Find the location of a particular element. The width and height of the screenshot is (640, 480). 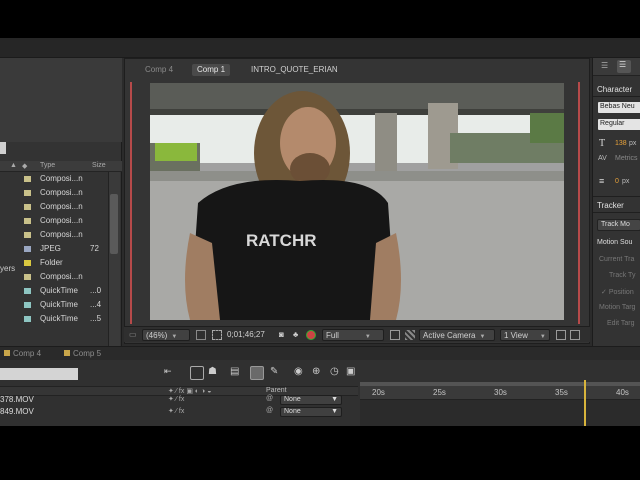

motion-blur-icon is located at coordinates (257, 373).